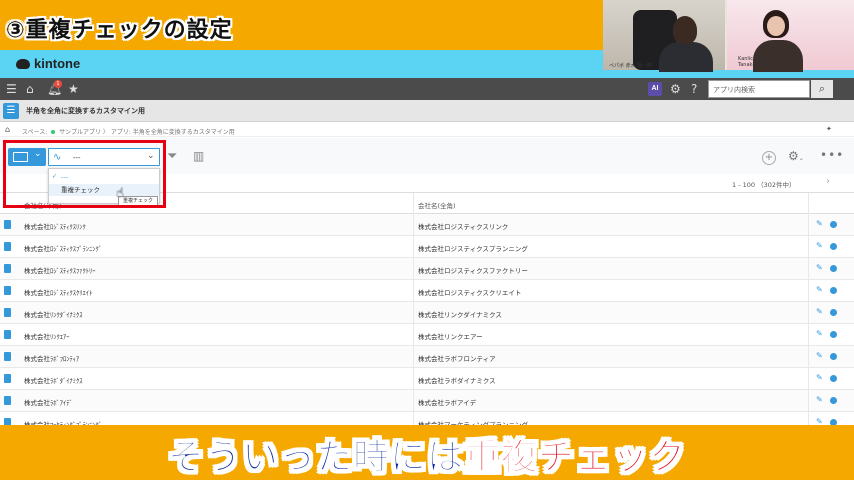 This screenshot has height=480, width=854. I want to click on cell-company-halfwidth: 株式会社ﾘﾝｸｴｱｰ, so click(47, 337).